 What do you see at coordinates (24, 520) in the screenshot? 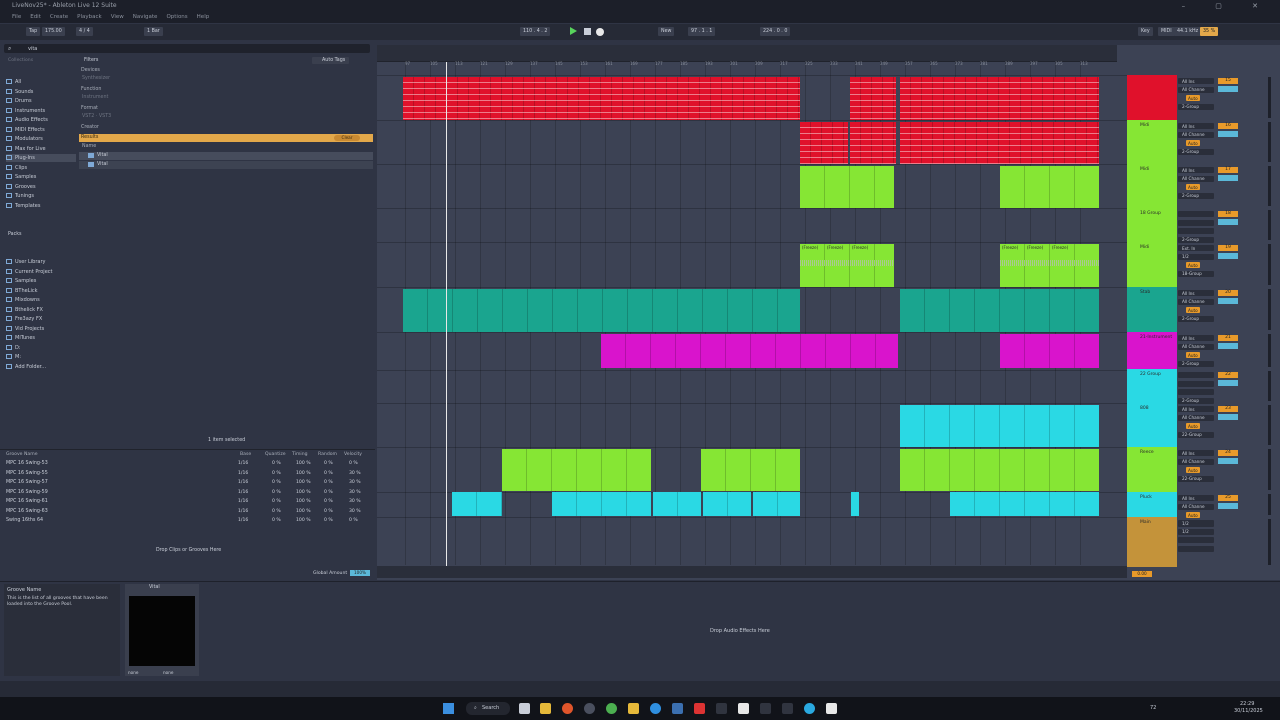
I see `groove-row-name: Swing 16ths 64` at bounding box center [24, 520].